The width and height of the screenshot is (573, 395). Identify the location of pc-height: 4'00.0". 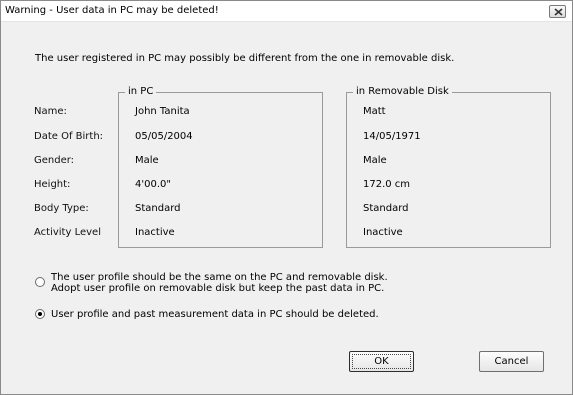
(153, 184).